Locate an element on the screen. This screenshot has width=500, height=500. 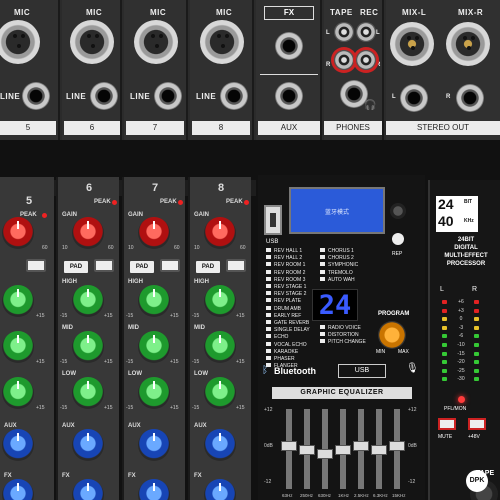
geq-band-label: 2.5KHz is located at coordinates (361, 495).